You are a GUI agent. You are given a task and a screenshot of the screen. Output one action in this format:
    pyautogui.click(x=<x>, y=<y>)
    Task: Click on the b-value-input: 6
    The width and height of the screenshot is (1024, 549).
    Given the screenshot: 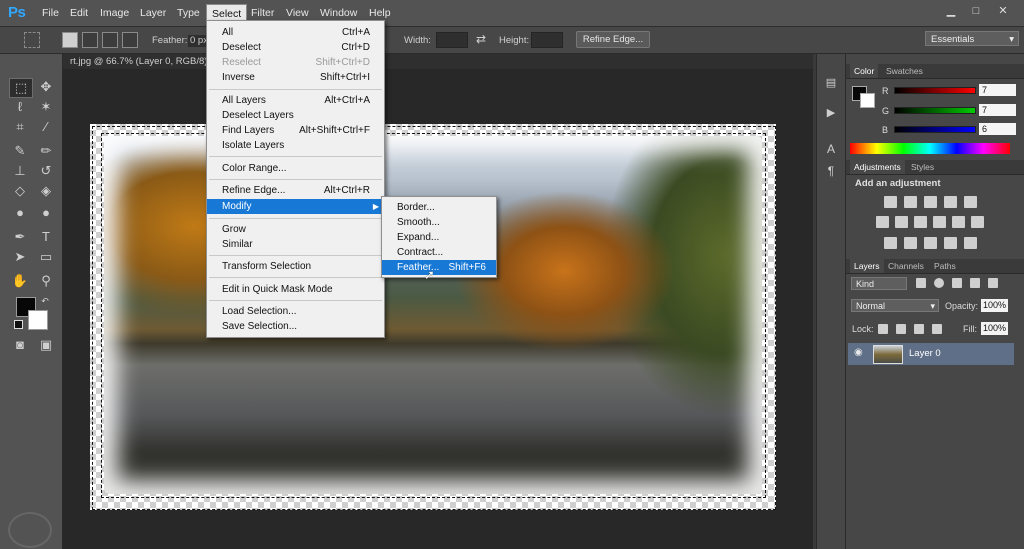 What is the action you would take?
    pyautogui.click(x=997, y=129)
    